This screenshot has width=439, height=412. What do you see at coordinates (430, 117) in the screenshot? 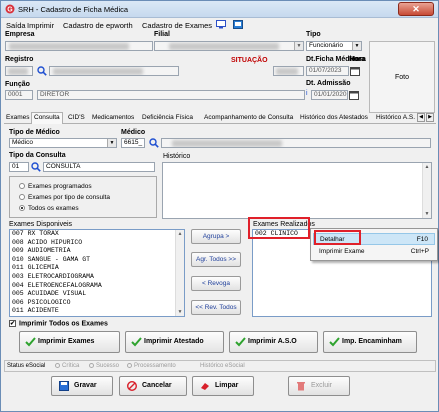
I see `tab-scroll-right-icon: ▶` at bounding box center [430, 117].